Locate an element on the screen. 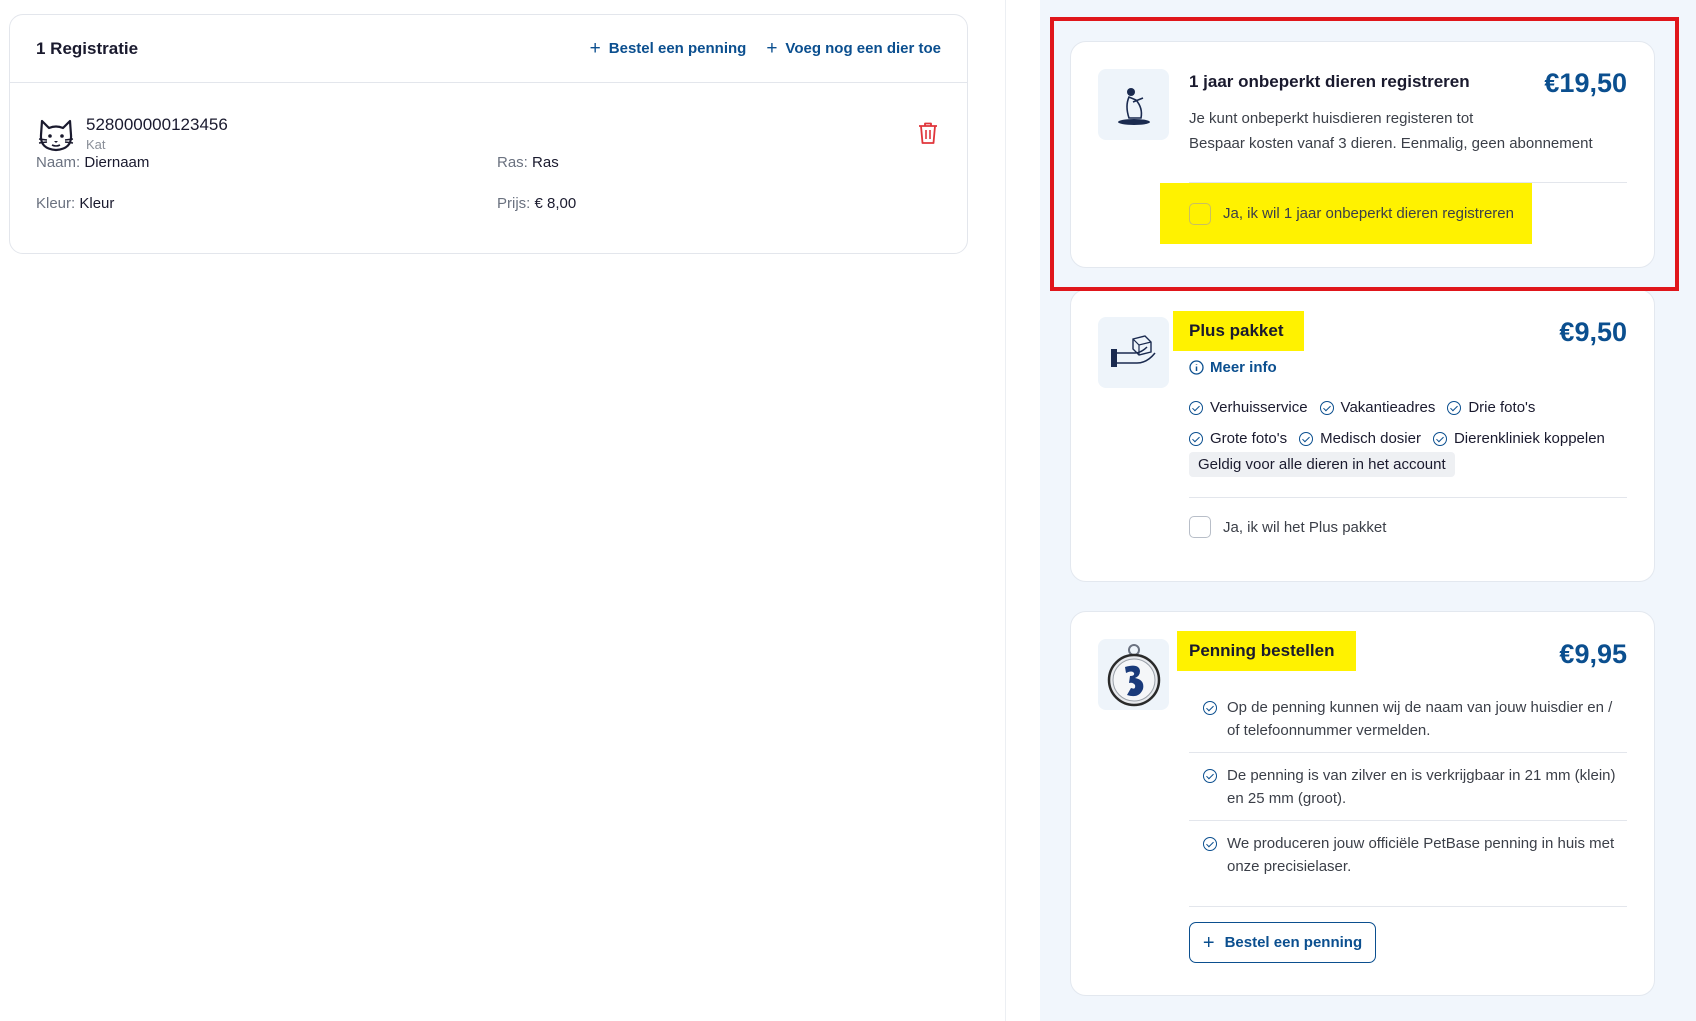 This screenshot has height=1021, width=1696. features-row-1: Verhuisservice Vakantieadres Drie foto's is located at coordinates (1362, 407).